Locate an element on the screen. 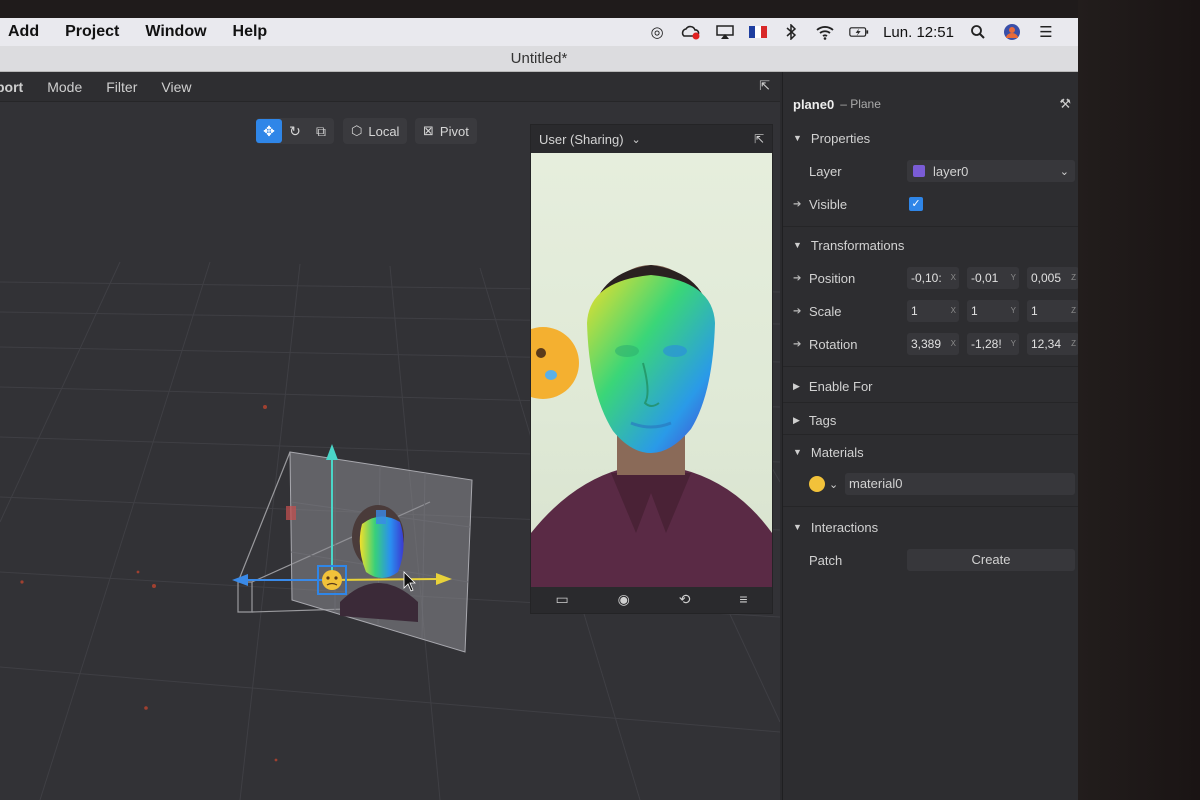 This screenshot has width=1200, height=800. simulator-preview is located at coordinates (651, 370).